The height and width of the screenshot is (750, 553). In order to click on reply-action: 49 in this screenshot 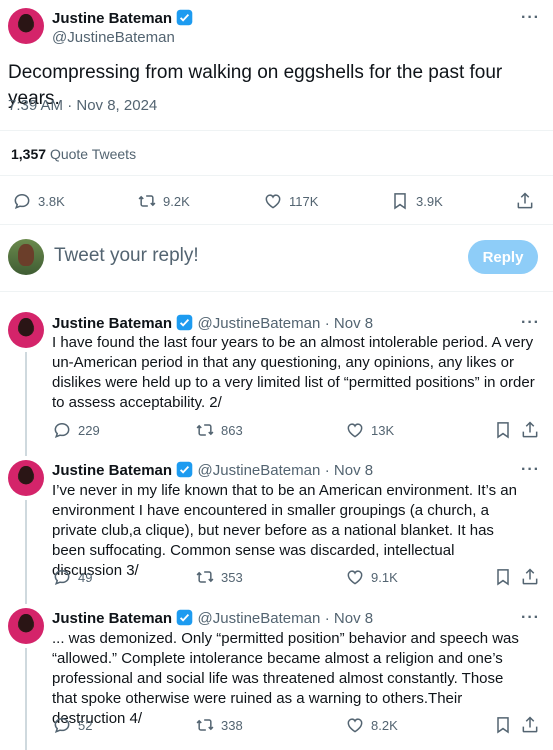, I will do `click(72, 577)`.